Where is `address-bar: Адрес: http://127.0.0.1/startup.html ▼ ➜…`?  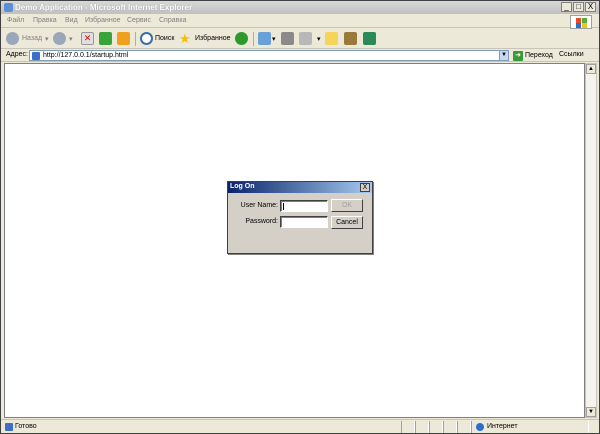
address-bar: Адрес: http://127.0.0.1/startup.html ▼ ➜… is located at coordinates (300, 55).